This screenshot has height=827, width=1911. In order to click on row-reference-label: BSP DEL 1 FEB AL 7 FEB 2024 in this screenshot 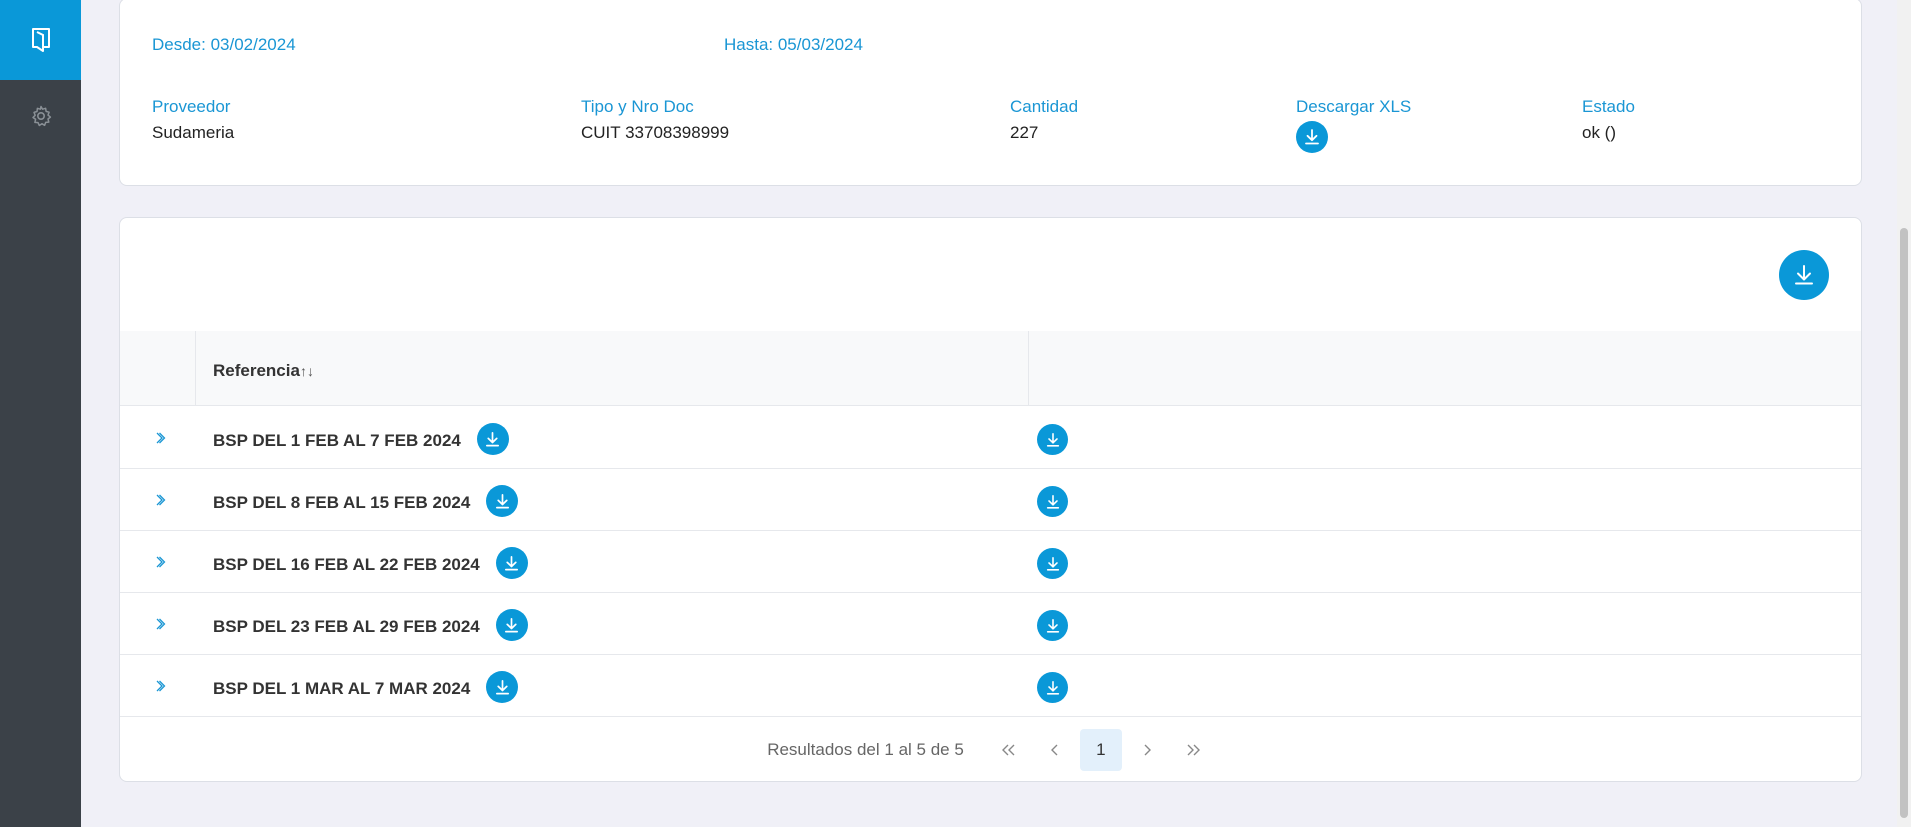, I will do `click(337, 440)`.